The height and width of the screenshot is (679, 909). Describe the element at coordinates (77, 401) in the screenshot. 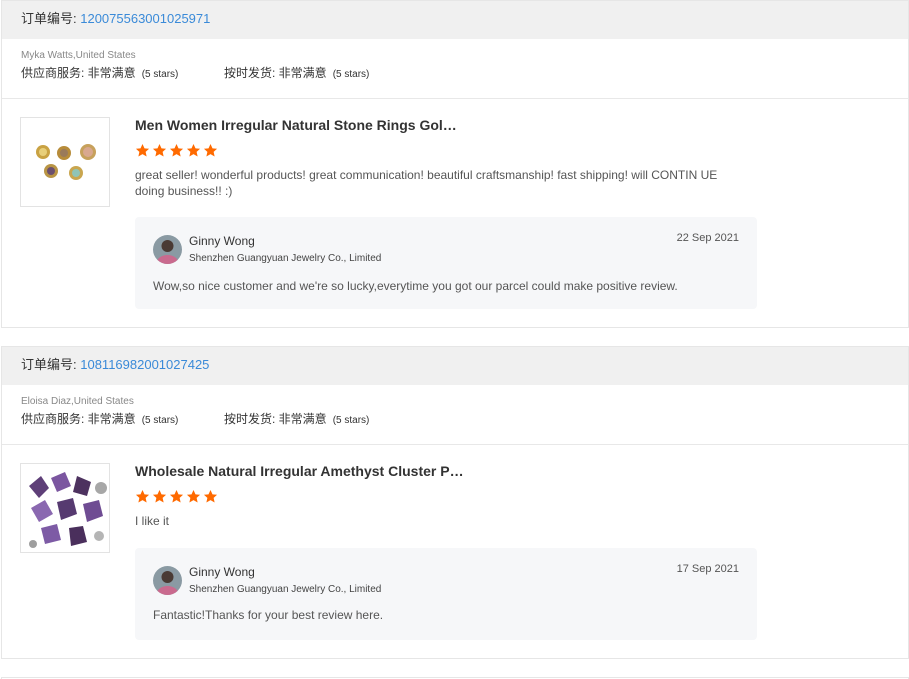

I see `buyer-name: Eloisa Diaz,United States` at that location.